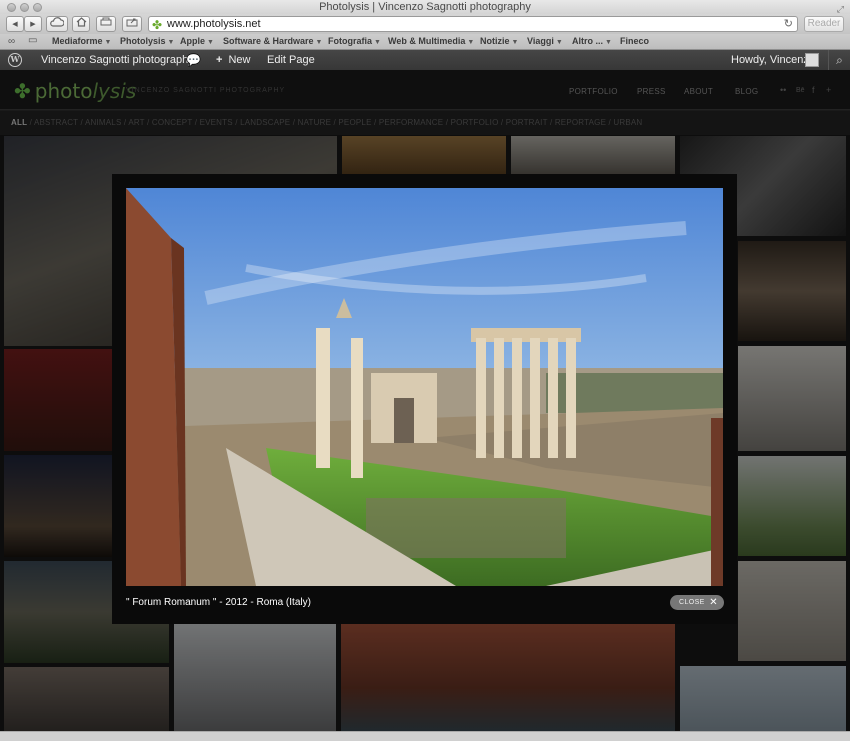 The height and width of the screenshot is (741, 850). Describe the element at coordinates (354, 41) in the screenshot. I see `bookmark-fotografia: Fotografia ▼` at that location.